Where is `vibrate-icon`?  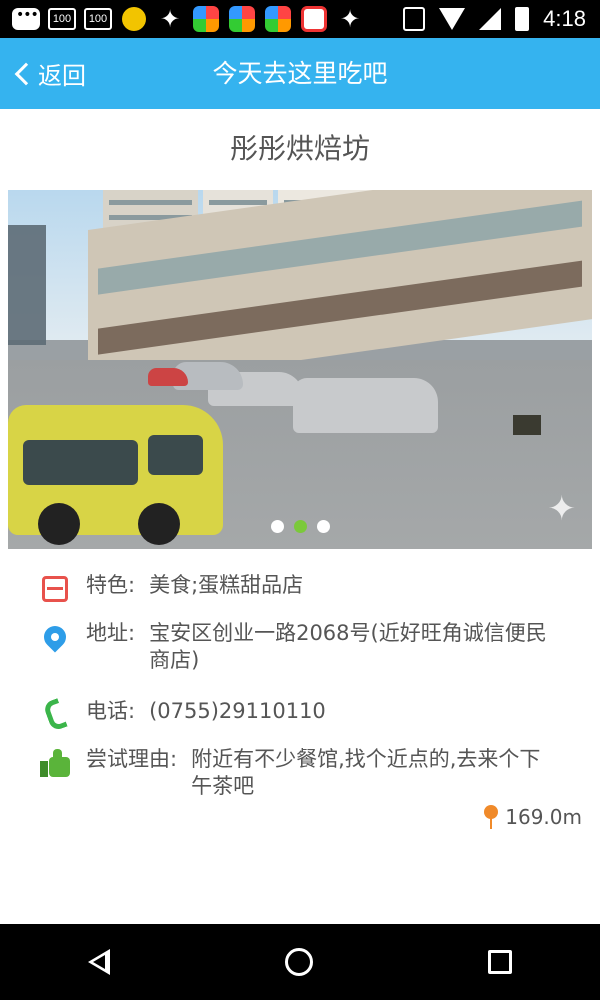
vibrate-icon is located at coordinates (414, 19).